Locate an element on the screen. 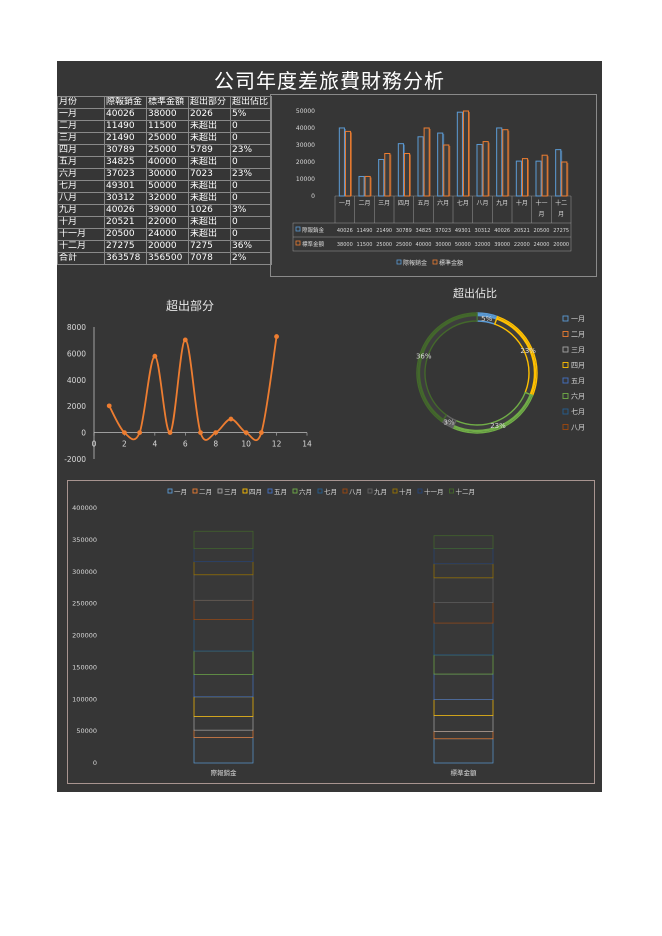 The image size is (662, 936). table-cell: 24000 is located at coordinates (167, 234).